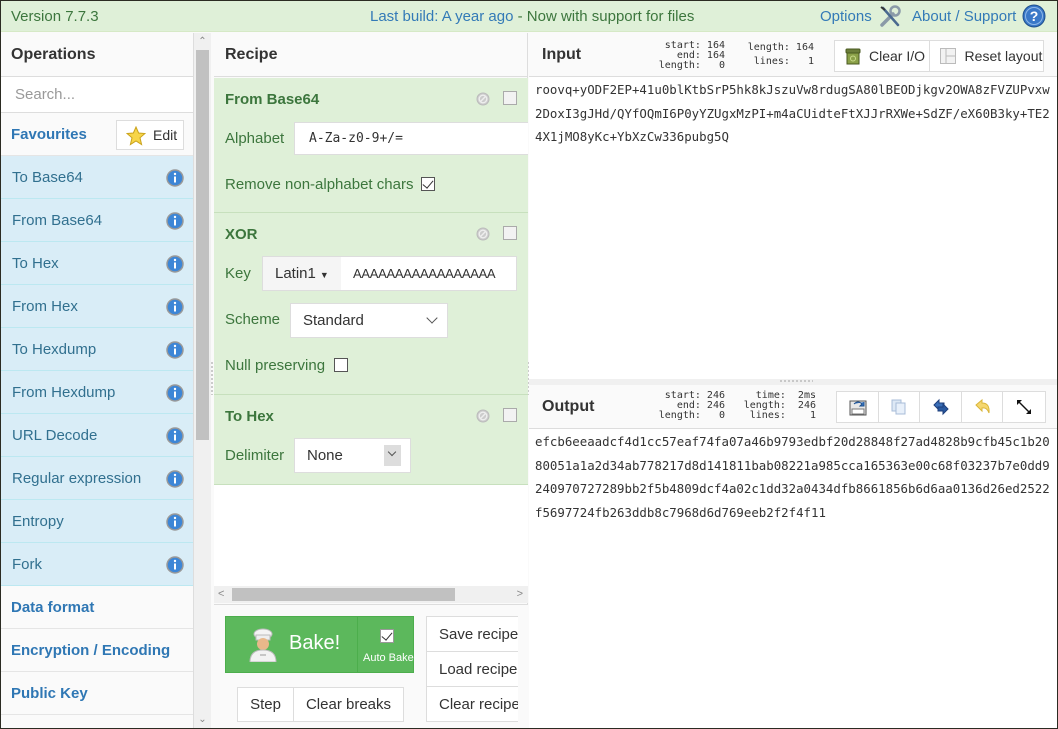  What do you see at coordinates (255, 138) in the screenshot?
I see `alphabet-label: Alphabet` at bounding box center [255, 138].